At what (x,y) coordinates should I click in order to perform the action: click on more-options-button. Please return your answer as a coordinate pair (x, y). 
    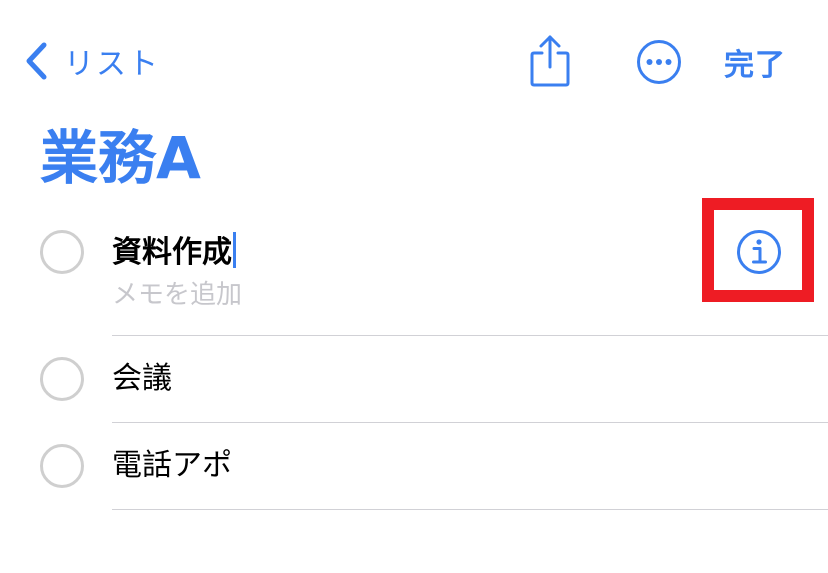
    Looking at the image, I should click on (659, 62).